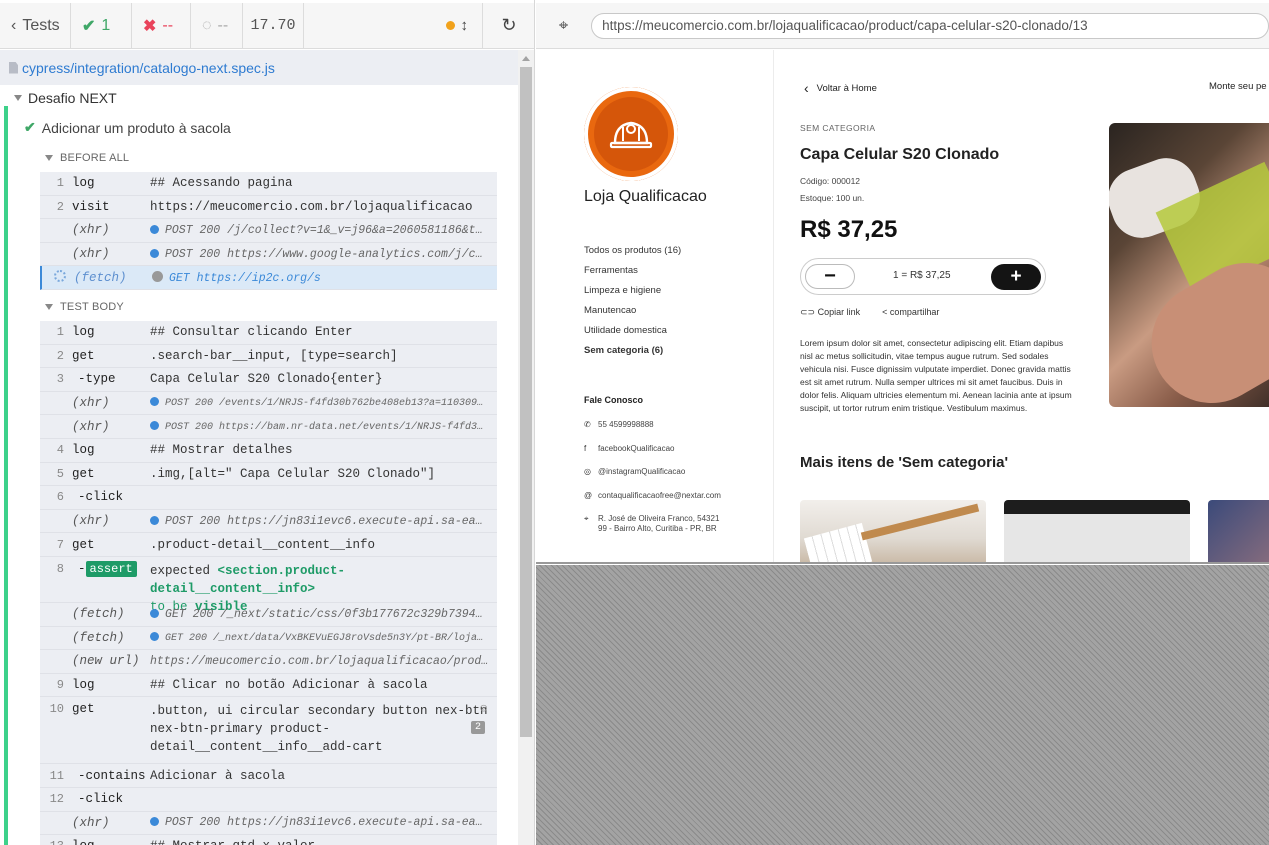 The width and height of the screenshot is (1269, 845). What do you see at coordinates (101, 25) in the screenshot?
I see `passed-count: ✔ 1` at bounding box center [101, 25].